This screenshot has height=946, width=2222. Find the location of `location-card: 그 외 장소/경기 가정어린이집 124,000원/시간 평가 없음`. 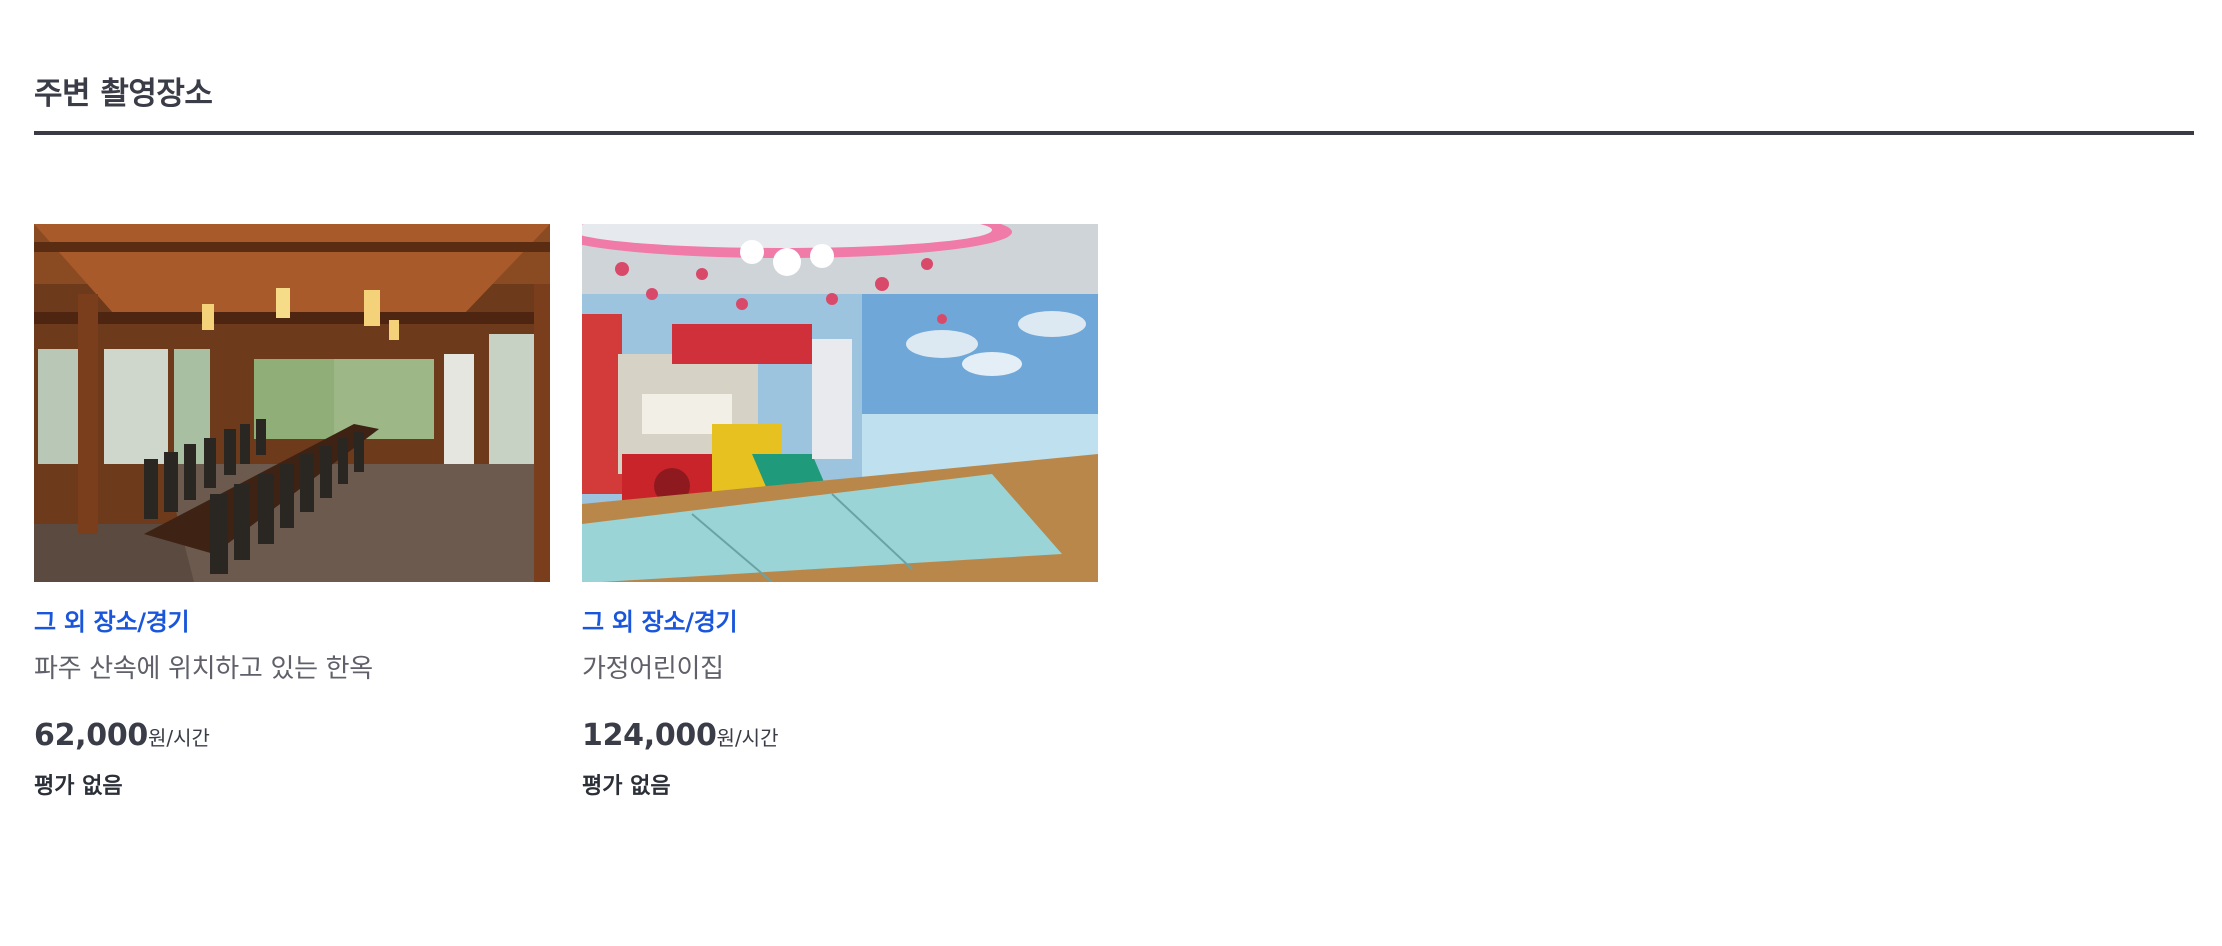

location-card: 그 외 장소/경기 가정어린이집 124,000원/시간 평가 없음 is located at coordinates (840, 514).